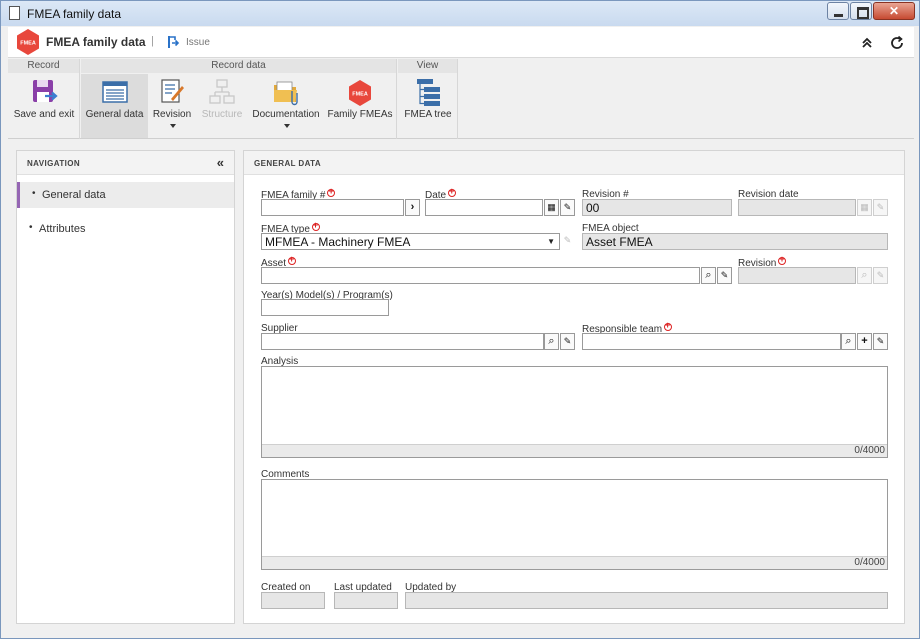  What do you see at coordinates (74, 14) in the screenshot?
I see `window-title: FMEA family data` at bounding box center [74, 14].